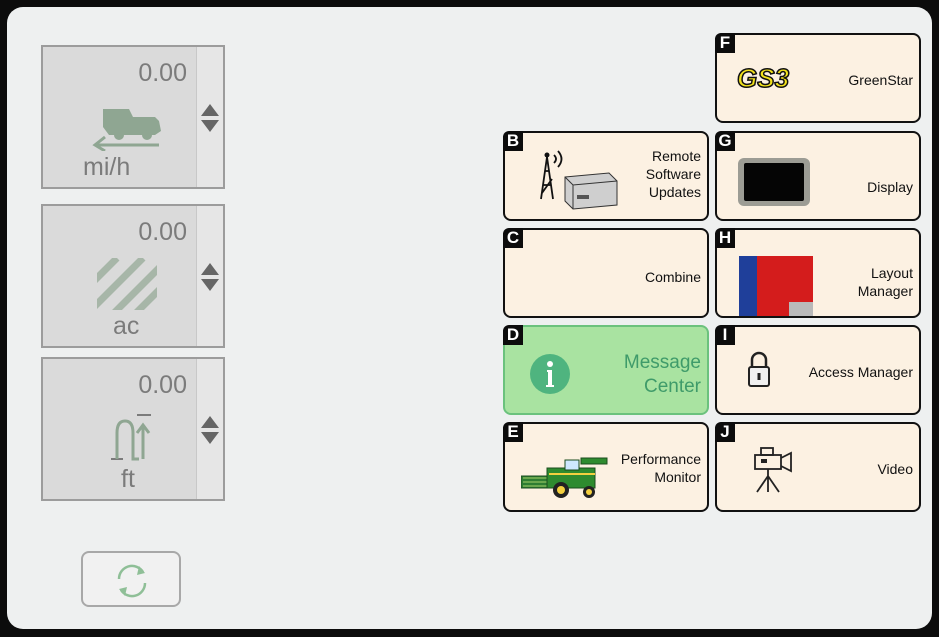  Describe the element at coordinates (776, 288) in the screenshot. I see `layout-icon` at that location.